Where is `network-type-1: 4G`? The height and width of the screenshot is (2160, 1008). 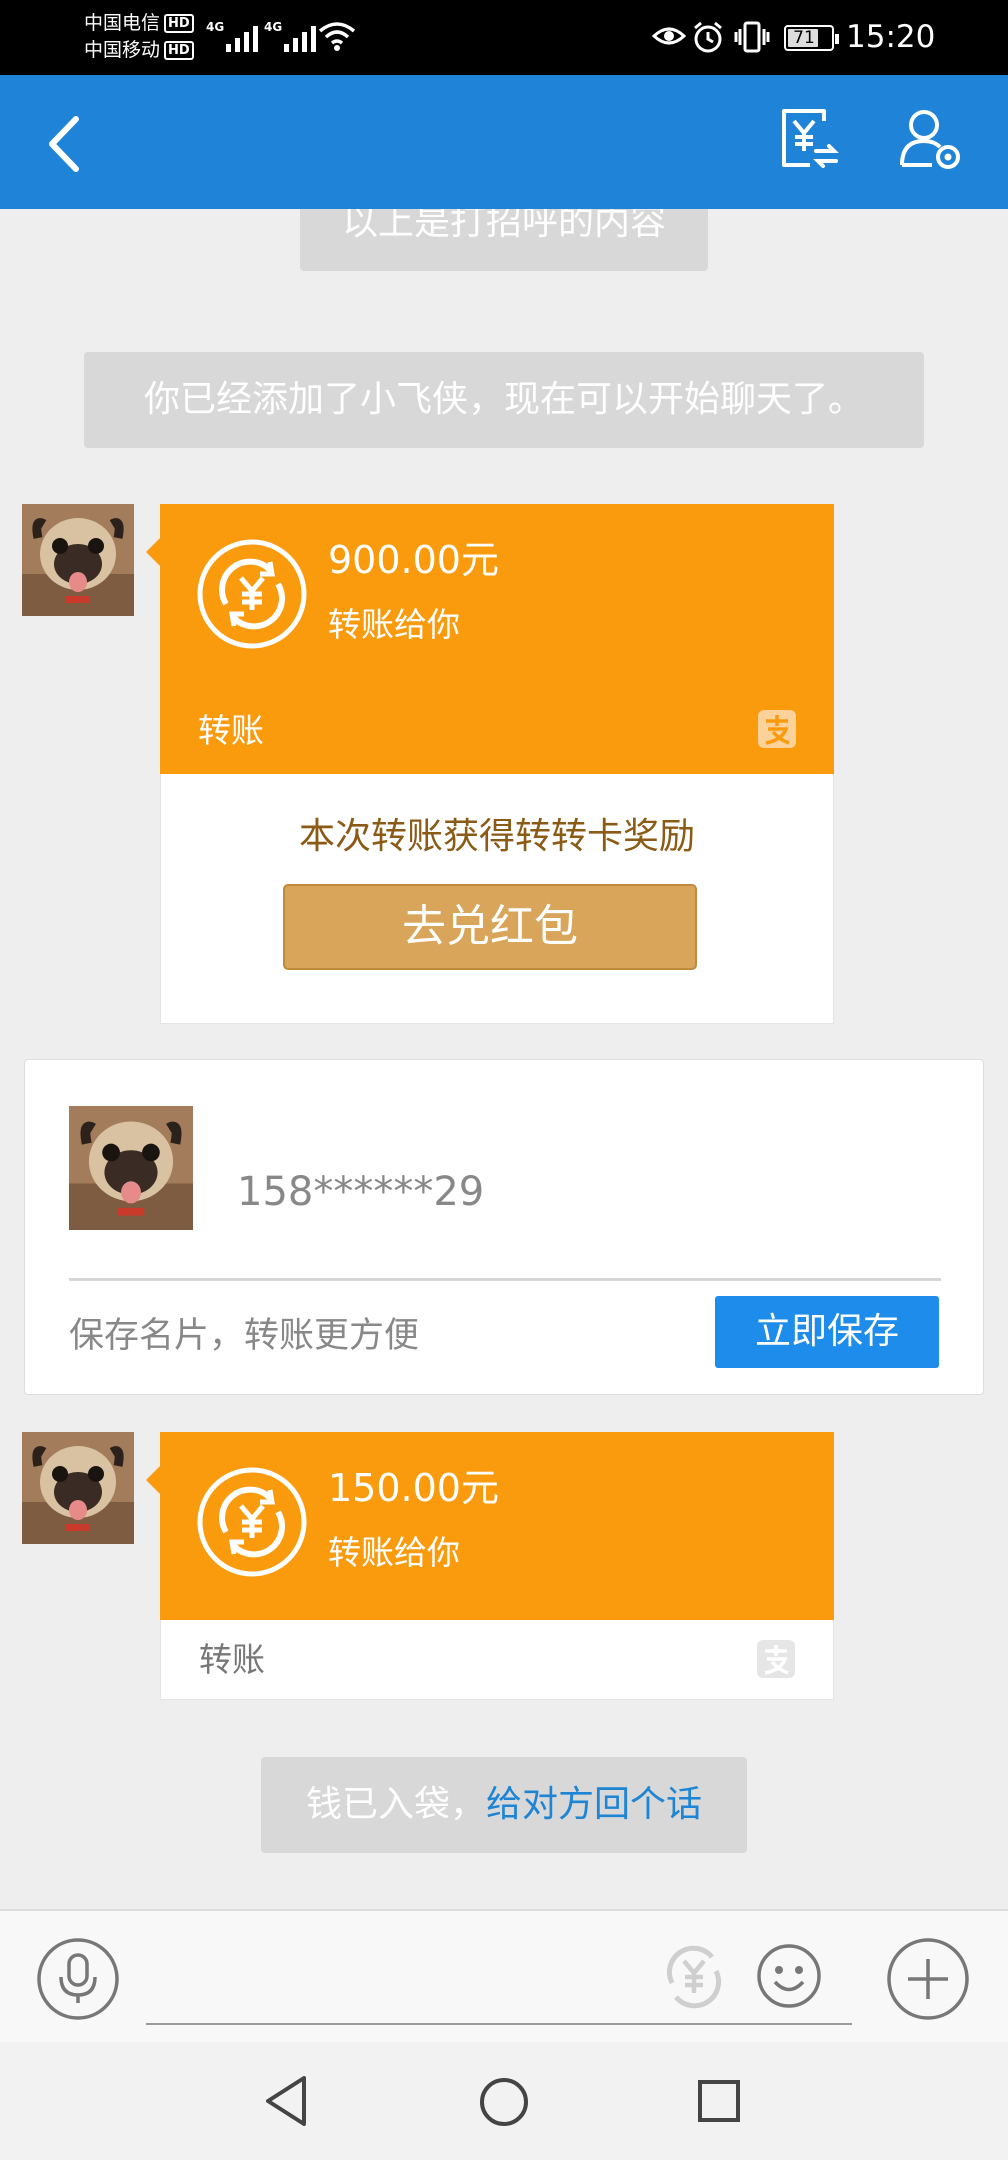 network-type-1: 4G is located at coordinates (215, 27).